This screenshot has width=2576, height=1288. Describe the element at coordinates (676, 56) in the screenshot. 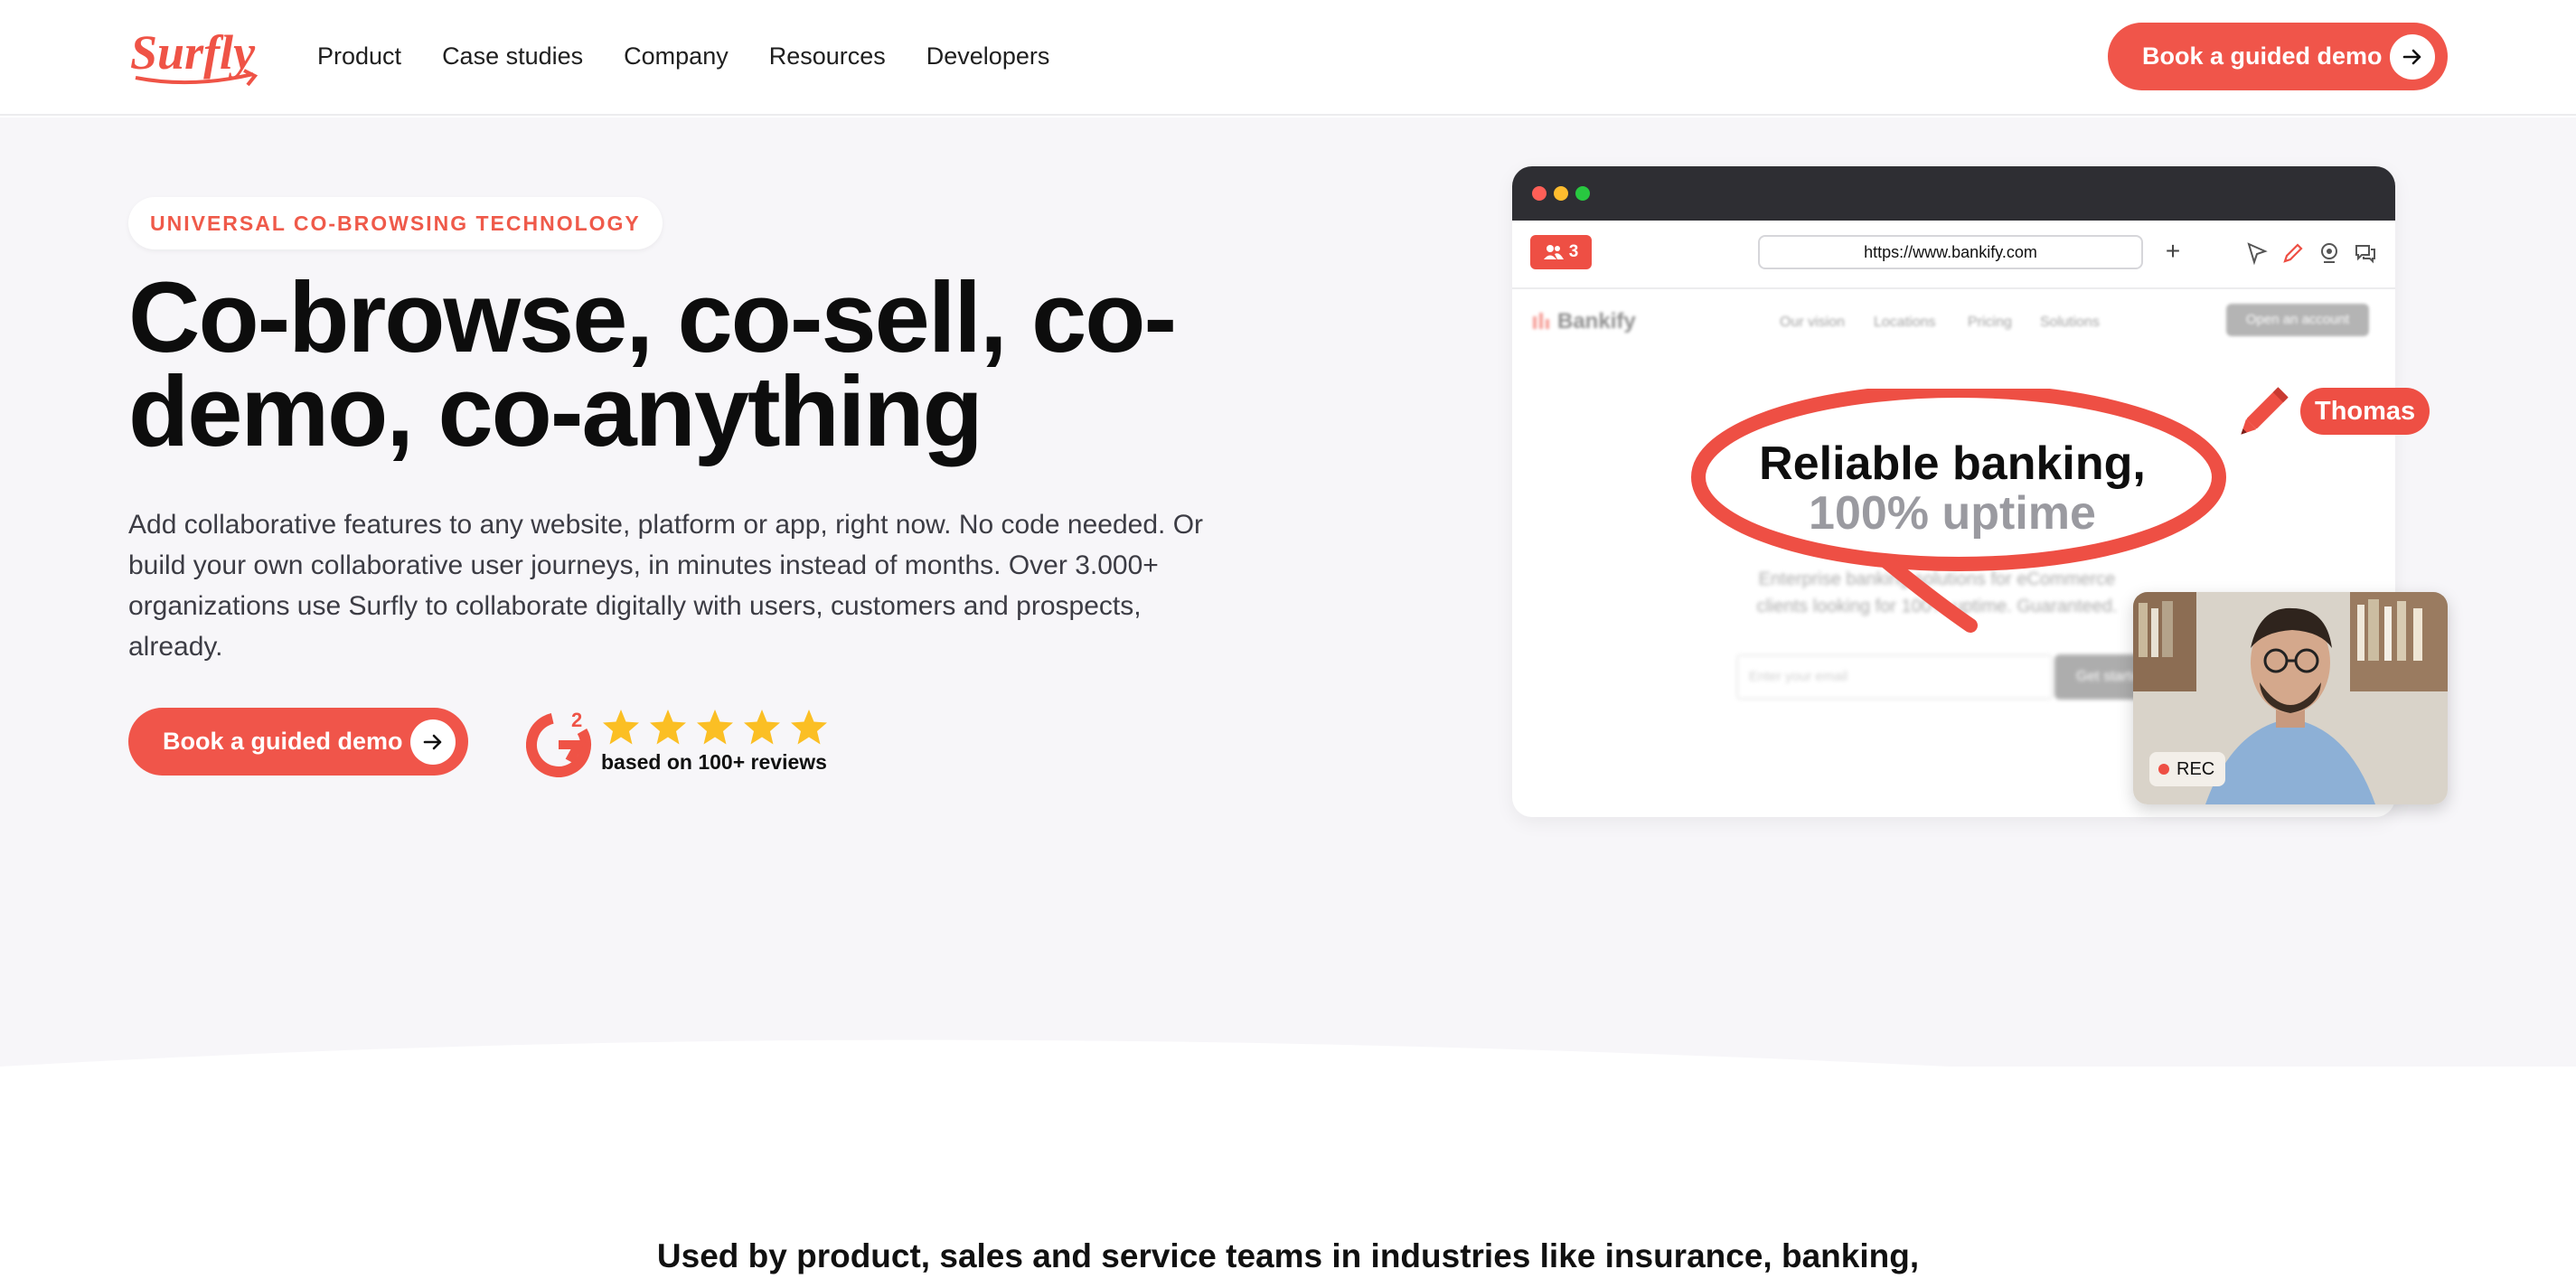

I see `nav-company: Company` at that location.